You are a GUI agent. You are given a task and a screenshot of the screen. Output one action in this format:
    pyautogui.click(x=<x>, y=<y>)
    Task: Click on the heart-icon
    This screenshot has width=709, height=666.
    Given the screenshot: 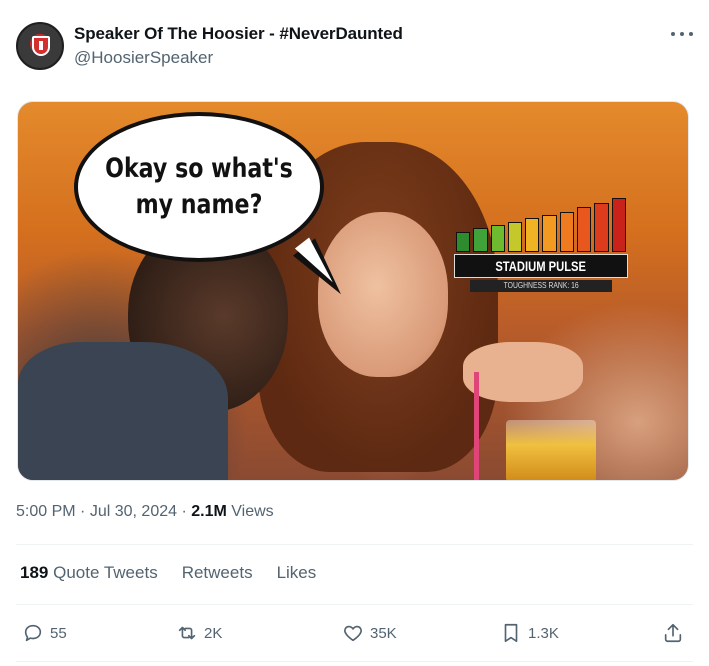 What is the action you would take?
    pyautogui.click(x=353, y=633)
    